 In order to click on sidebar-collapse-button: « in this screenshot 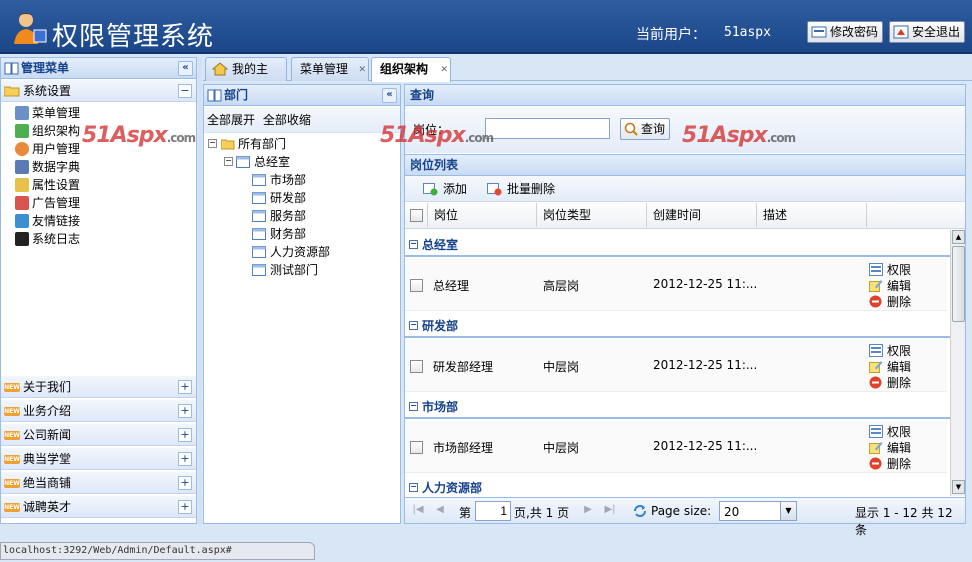, I will do `click(185, 68)`.